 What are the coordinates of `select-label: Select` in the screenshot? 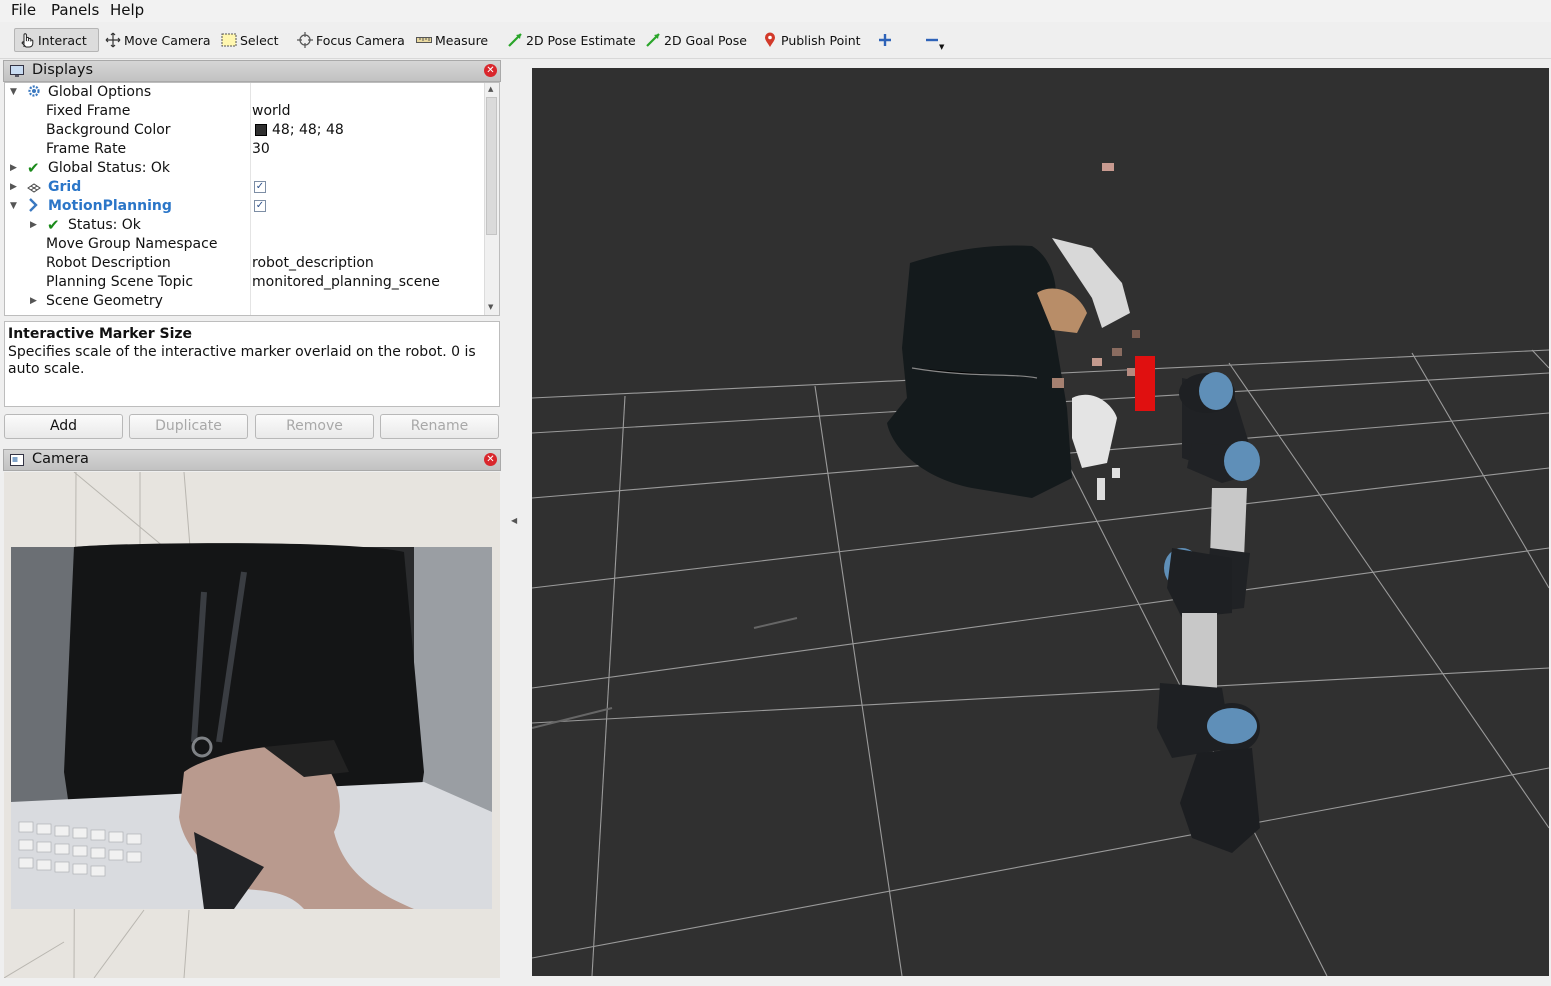 It's located at (259, 40).